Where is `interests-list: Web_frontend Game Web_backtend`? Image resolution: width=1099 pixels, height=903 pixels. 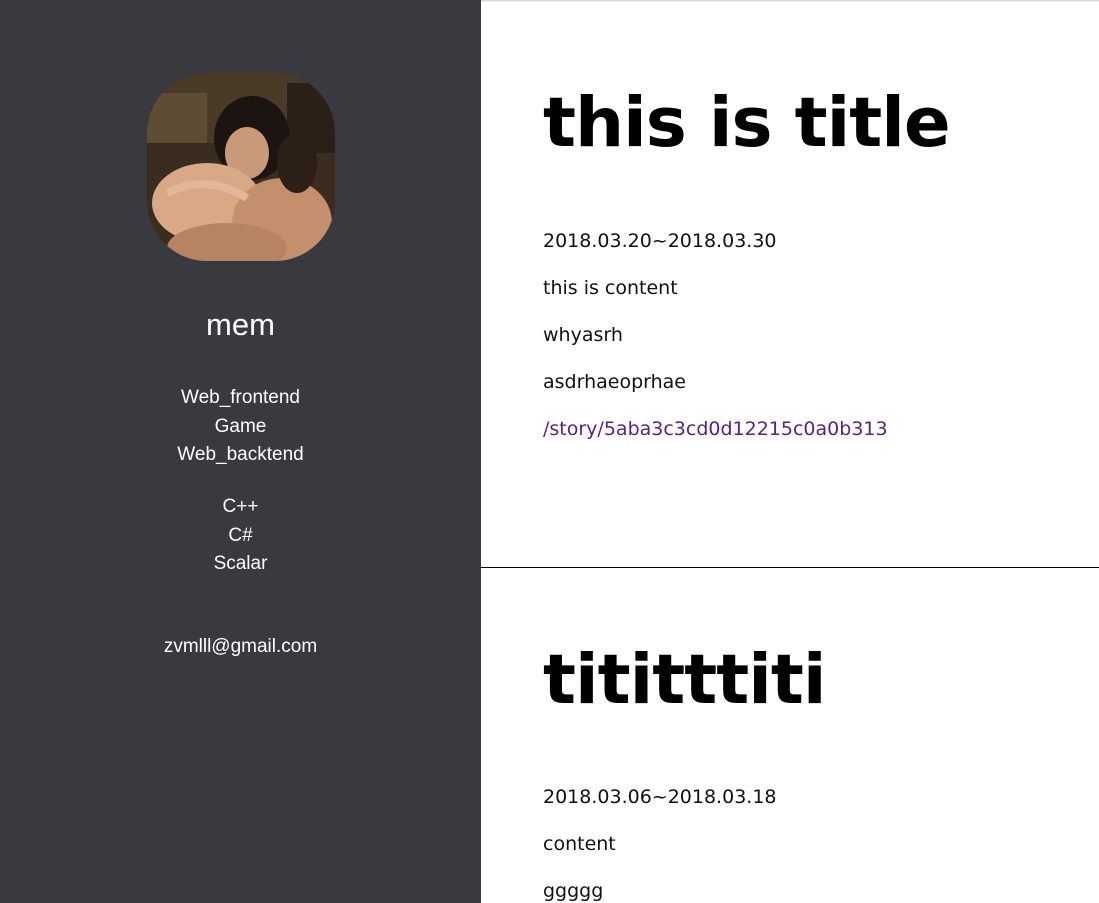
interests-list: Web_frontend Game Web_backtend is located at coordinates (240, 427).